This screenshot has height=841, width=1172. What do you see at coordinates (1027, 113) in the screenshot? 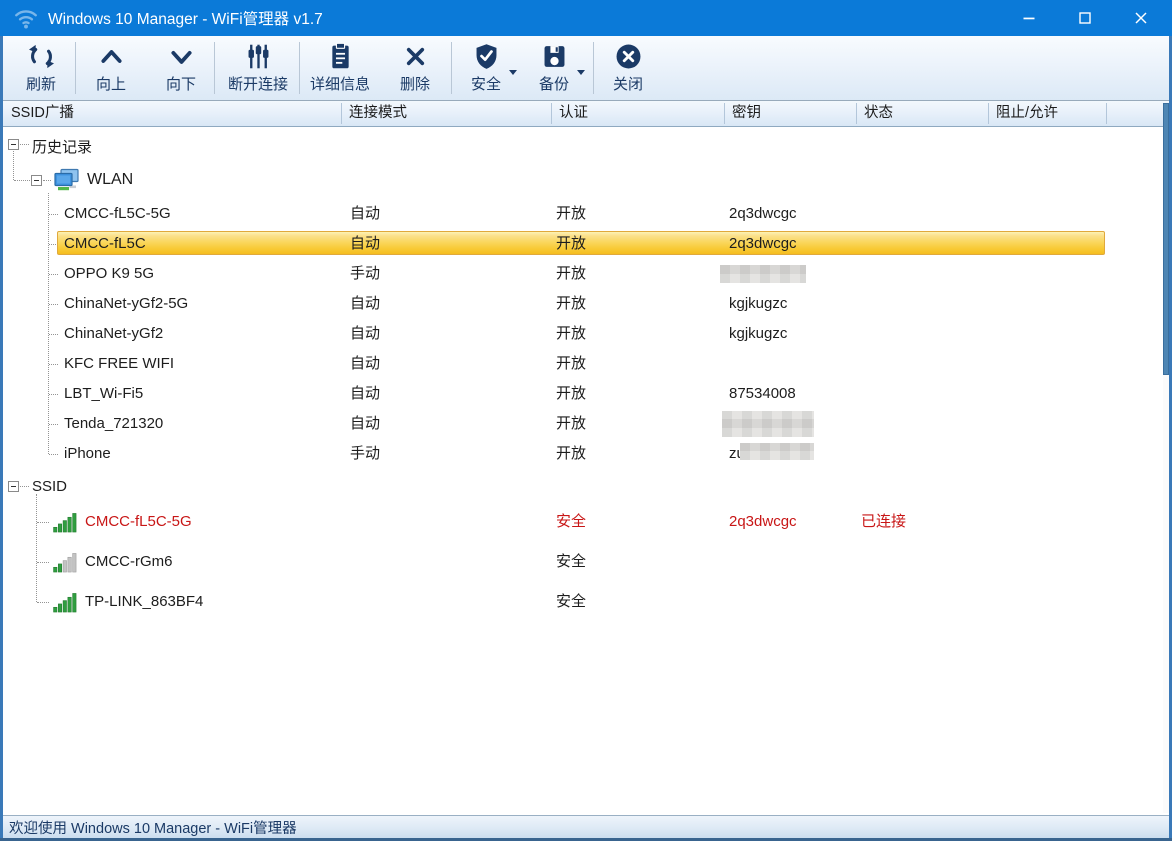
I see `column-header-block: 阻止/允许` at bounding box center [1027, 113].